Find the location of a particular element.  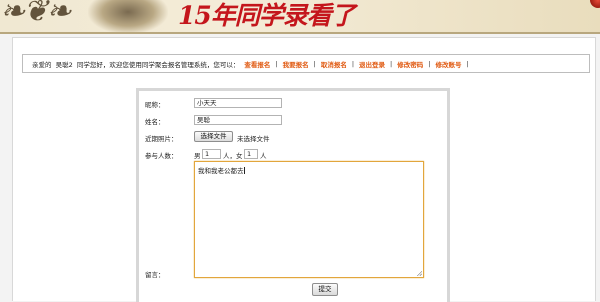

resize-handle-icon is located at coordinates (419, 273).